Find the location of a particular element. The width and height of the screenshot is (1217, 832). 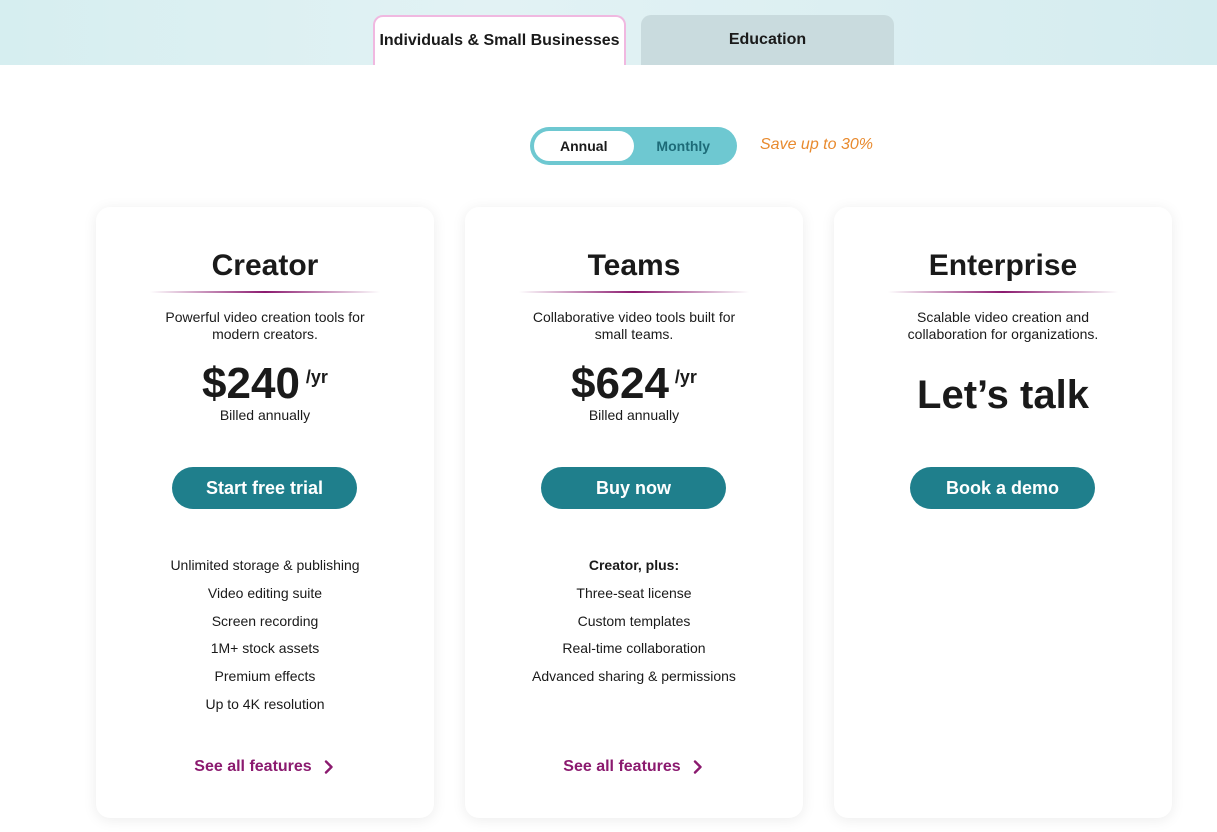

price-row: $624 /yr is located at coordinates (634, 384).